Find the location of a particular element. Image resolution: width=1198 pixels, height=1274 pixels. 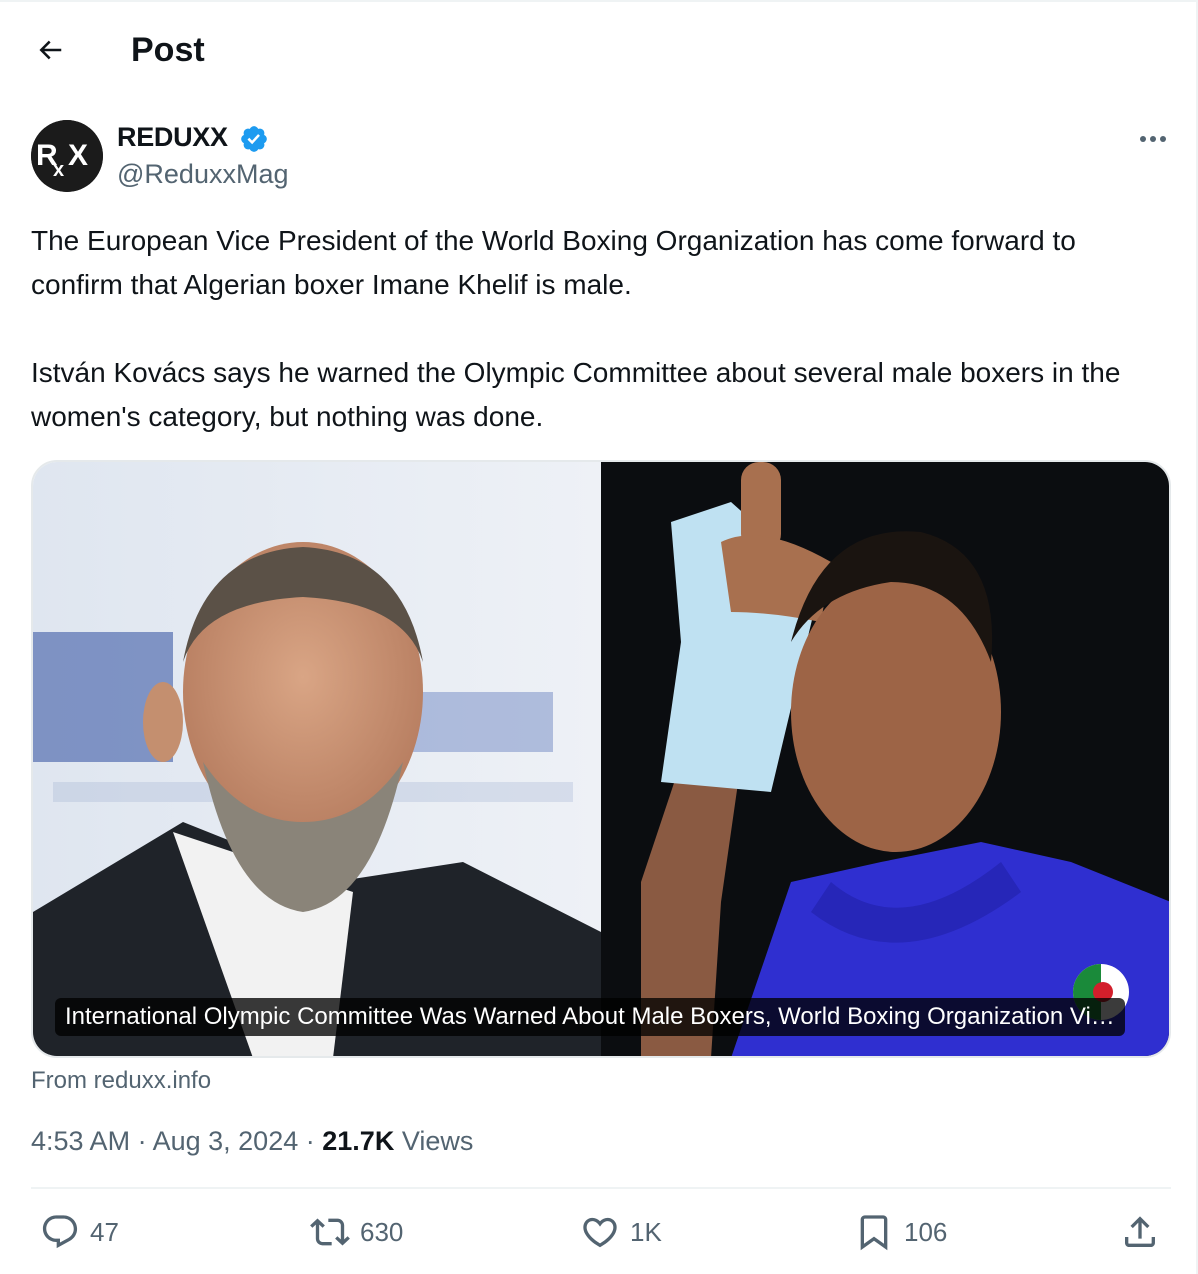

page-title: Post is located at coordinates (168, 50).